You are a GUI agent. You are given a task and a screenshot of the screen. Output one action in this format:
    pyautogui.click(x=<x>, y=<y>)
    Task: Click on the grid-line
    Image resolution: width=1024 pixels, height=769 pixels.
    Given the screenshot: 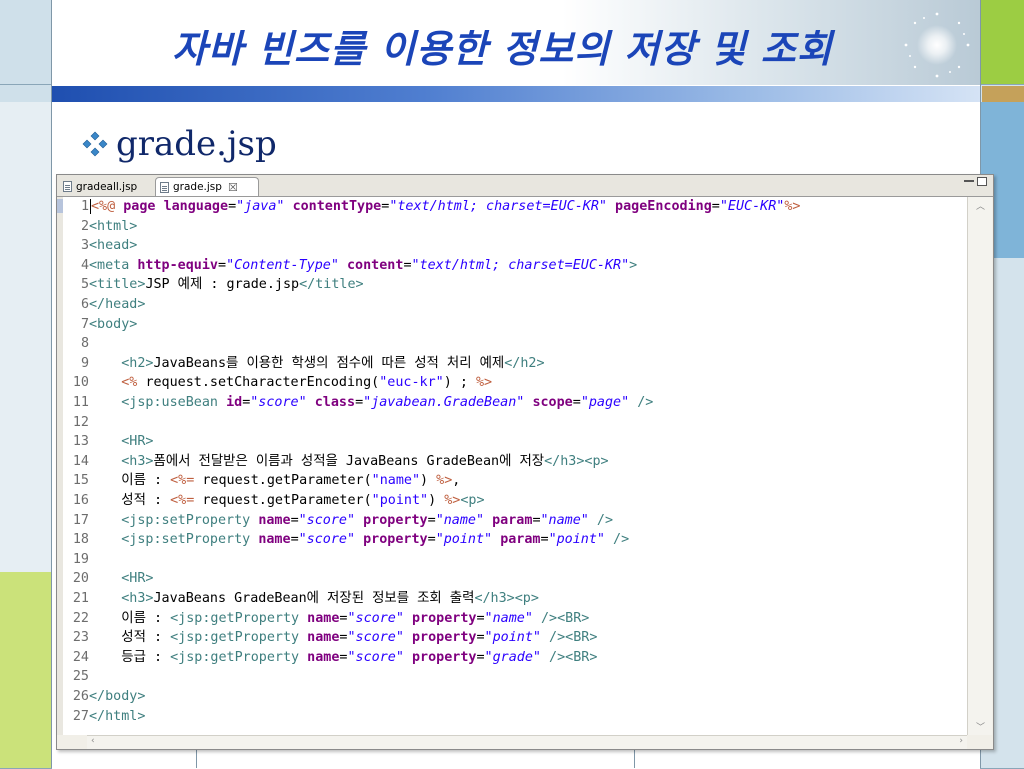 What is the action you would take?
    pyautogui.click(x=634, y=758)
    